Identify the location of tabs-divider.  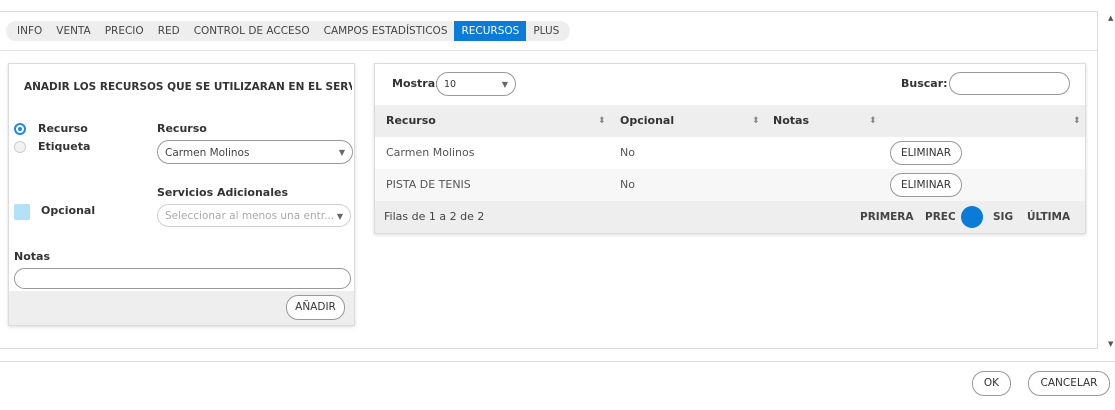
(548, 50).